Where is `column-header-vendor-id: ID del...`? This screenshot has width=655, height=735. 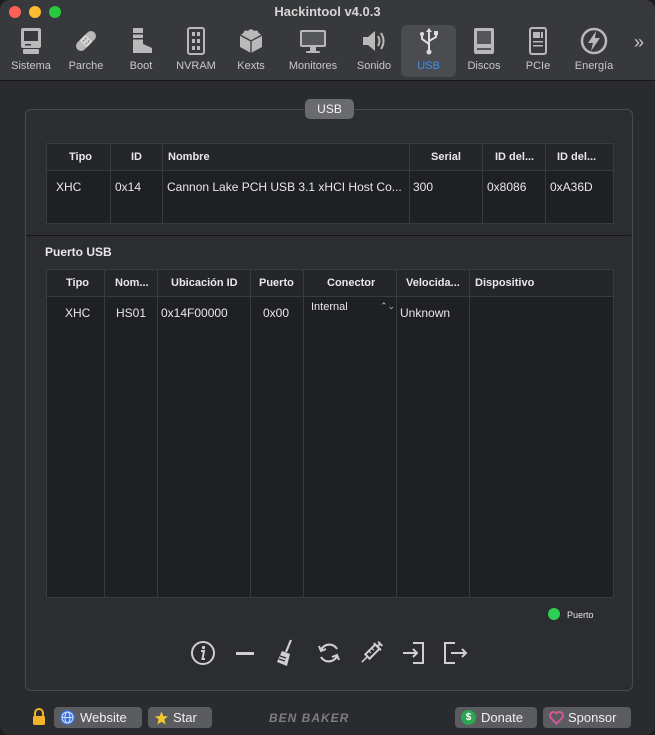 column-header-vendor-id: ID del... is located at coordinates (514, 157).